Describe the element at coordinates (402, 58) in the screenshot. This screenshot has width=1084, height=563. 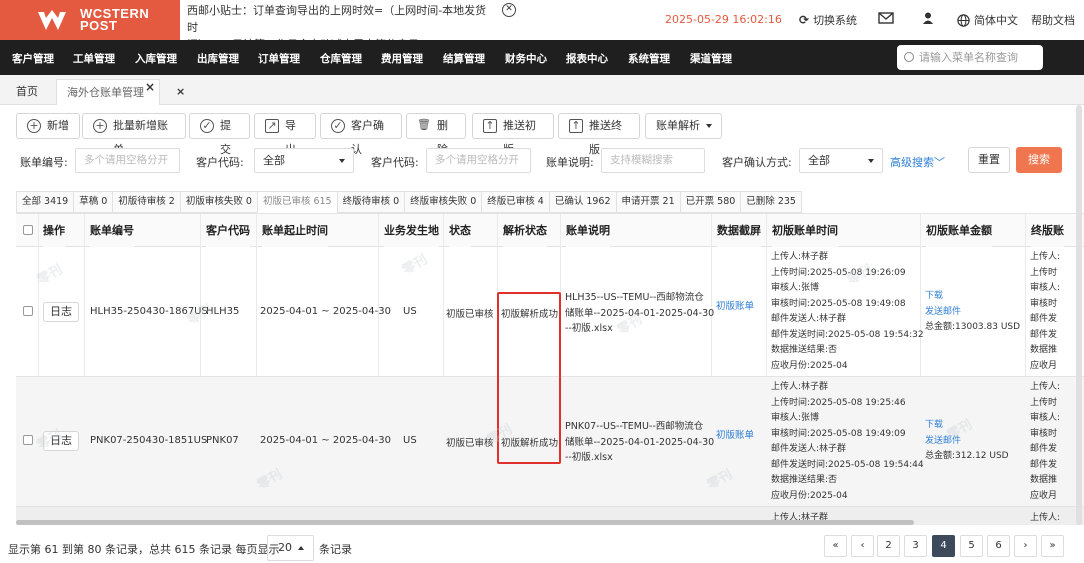
I see `nav-item-fee: 费用管理` at that location.